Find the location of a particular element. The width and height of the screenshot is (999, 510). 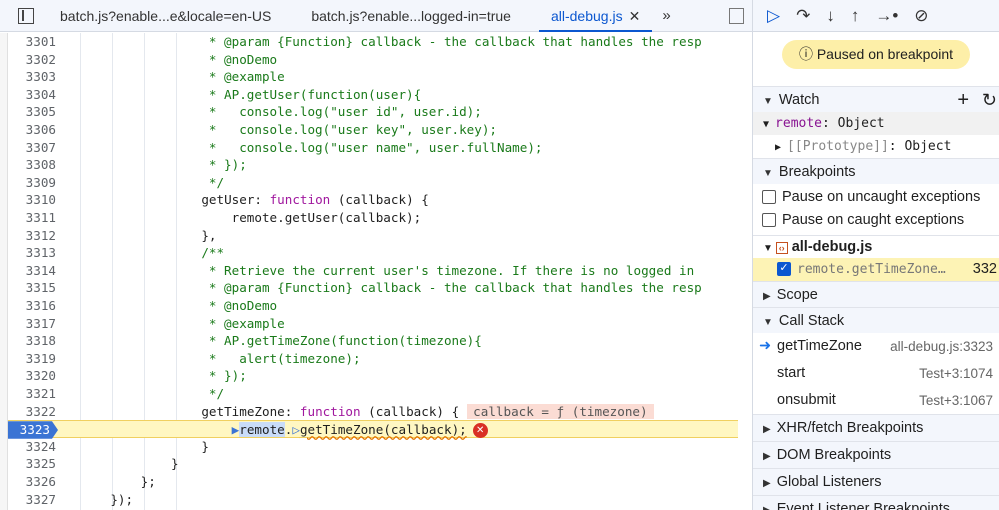

error-icon: ✕ is located at coordinates (480, 431).